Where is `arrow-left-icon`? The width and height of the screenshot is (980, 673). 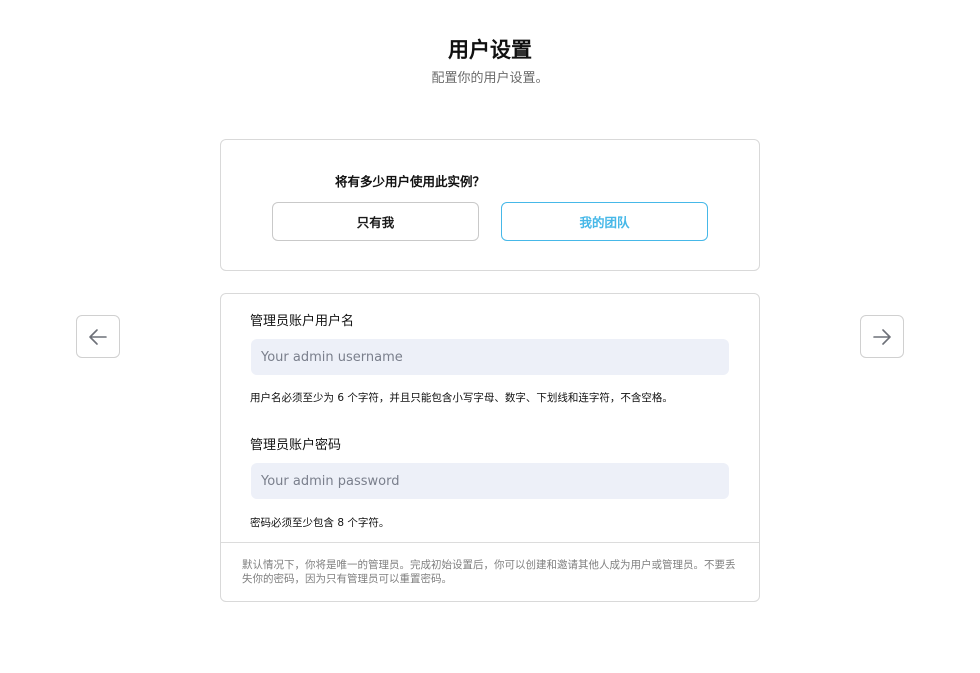
arrow-left-icon is located at coordinates (98, 337).